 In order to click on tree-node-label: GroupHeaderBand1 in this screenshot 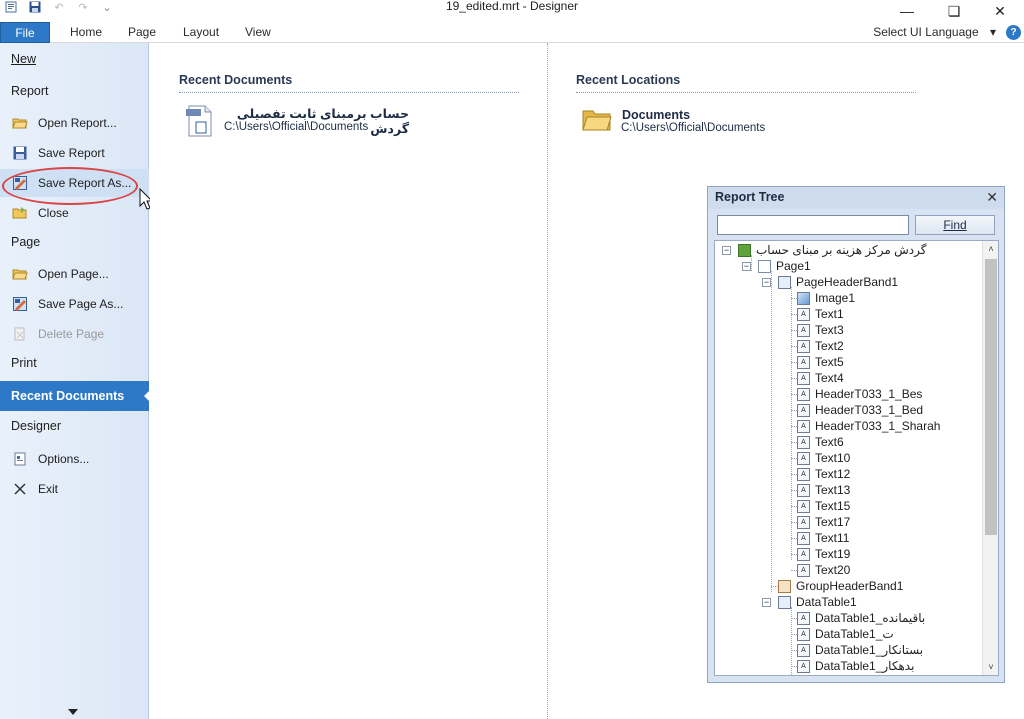, I will do `click(850, 586)`.